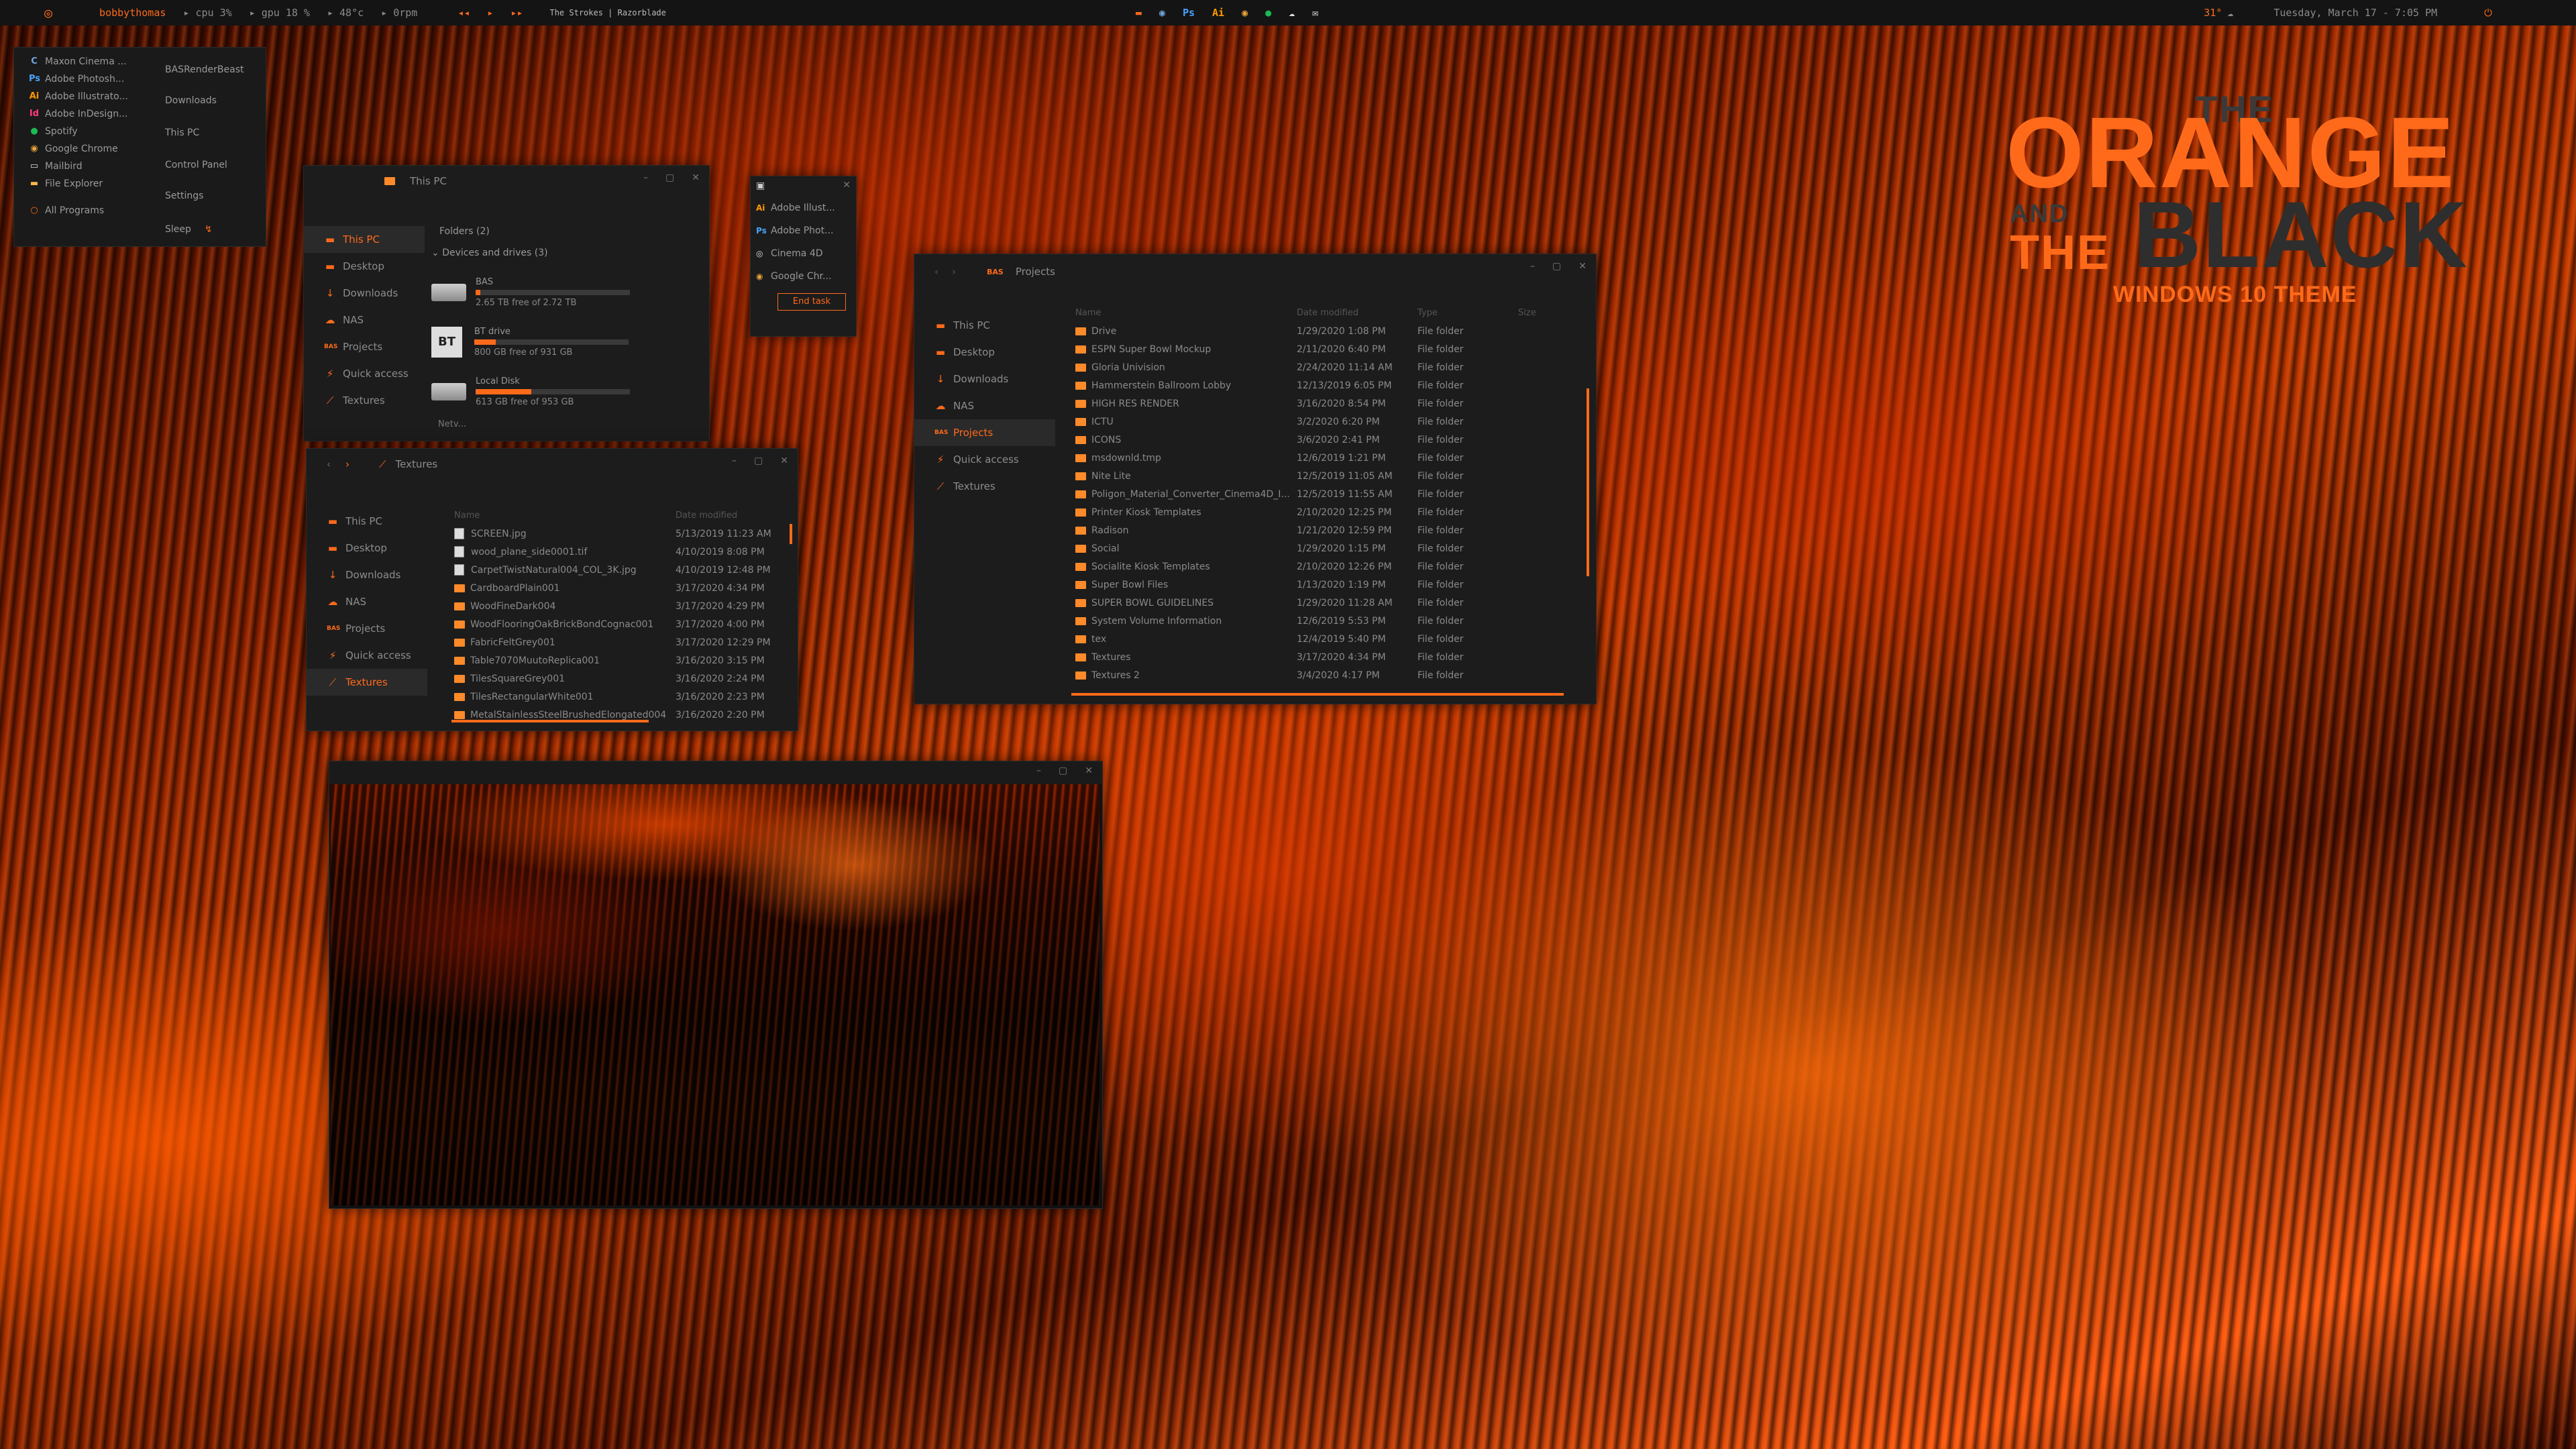  I want to click on file-row: CardboardPlain001 3/17/2020 4:34 PM, so click(618, 588).